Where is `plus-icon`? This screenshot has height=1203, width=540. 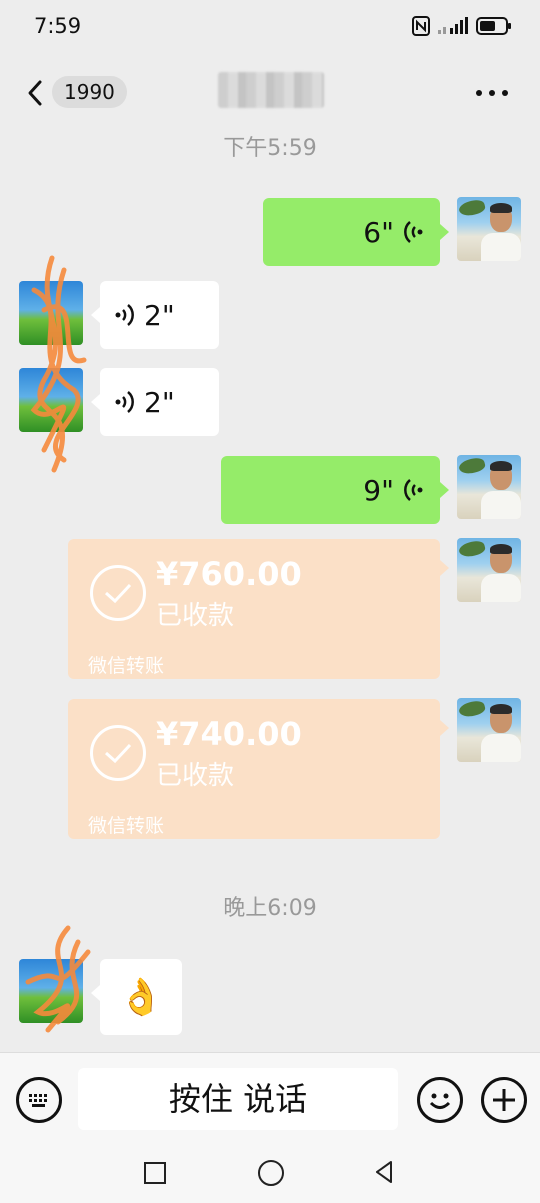 plus-icon is located at coordinates (504, 1100).